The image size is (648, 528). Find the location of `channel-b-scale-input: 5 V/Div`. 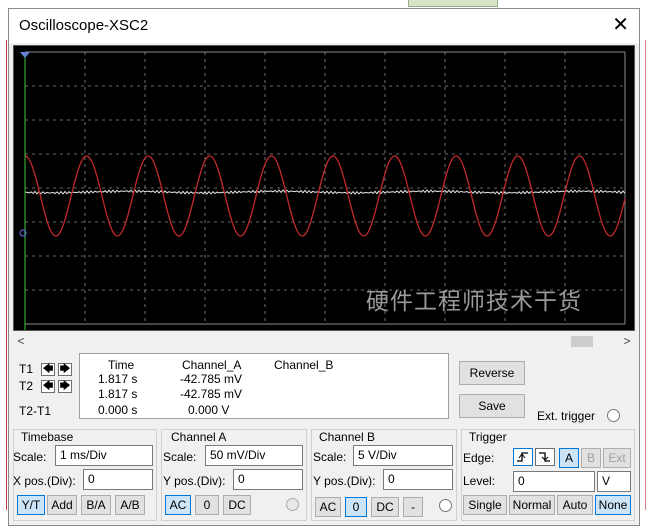

channel-b-scale-input: 5 V/Div is located at coordinates (403, 455).